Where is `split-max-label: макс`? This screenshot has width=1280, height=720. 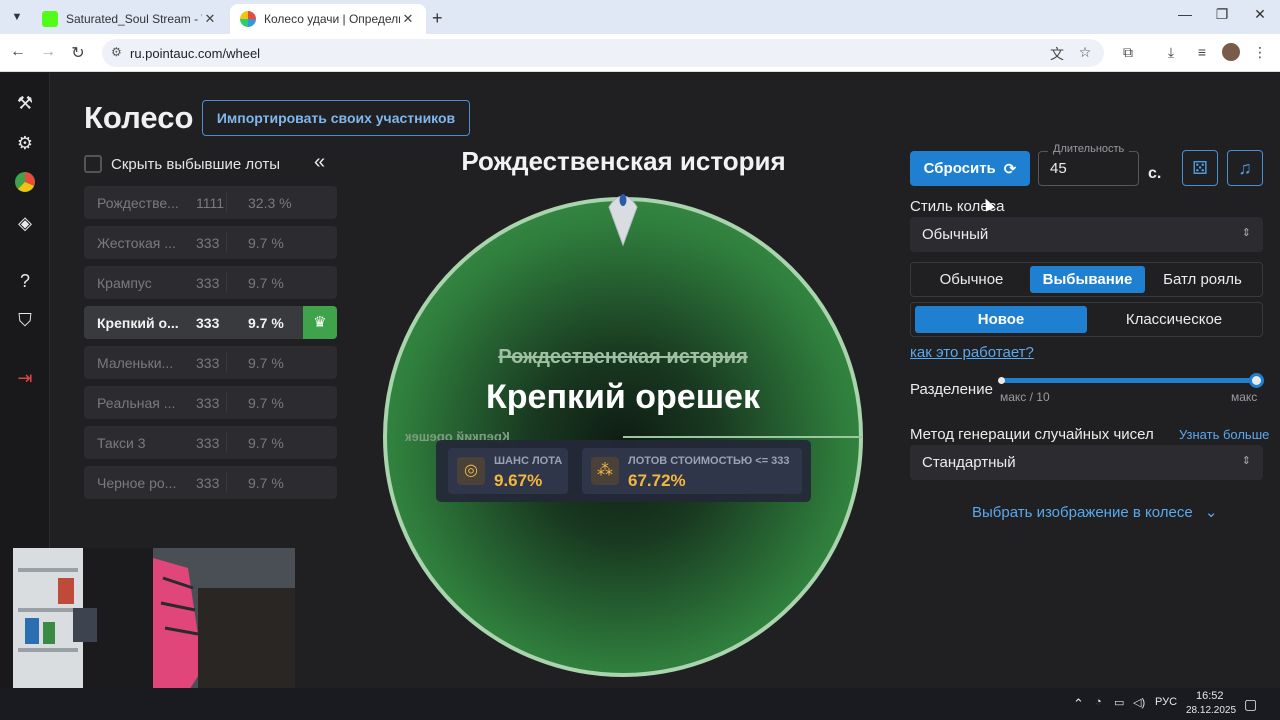
split-max-label: макс is located at coordinates (1244, 397).